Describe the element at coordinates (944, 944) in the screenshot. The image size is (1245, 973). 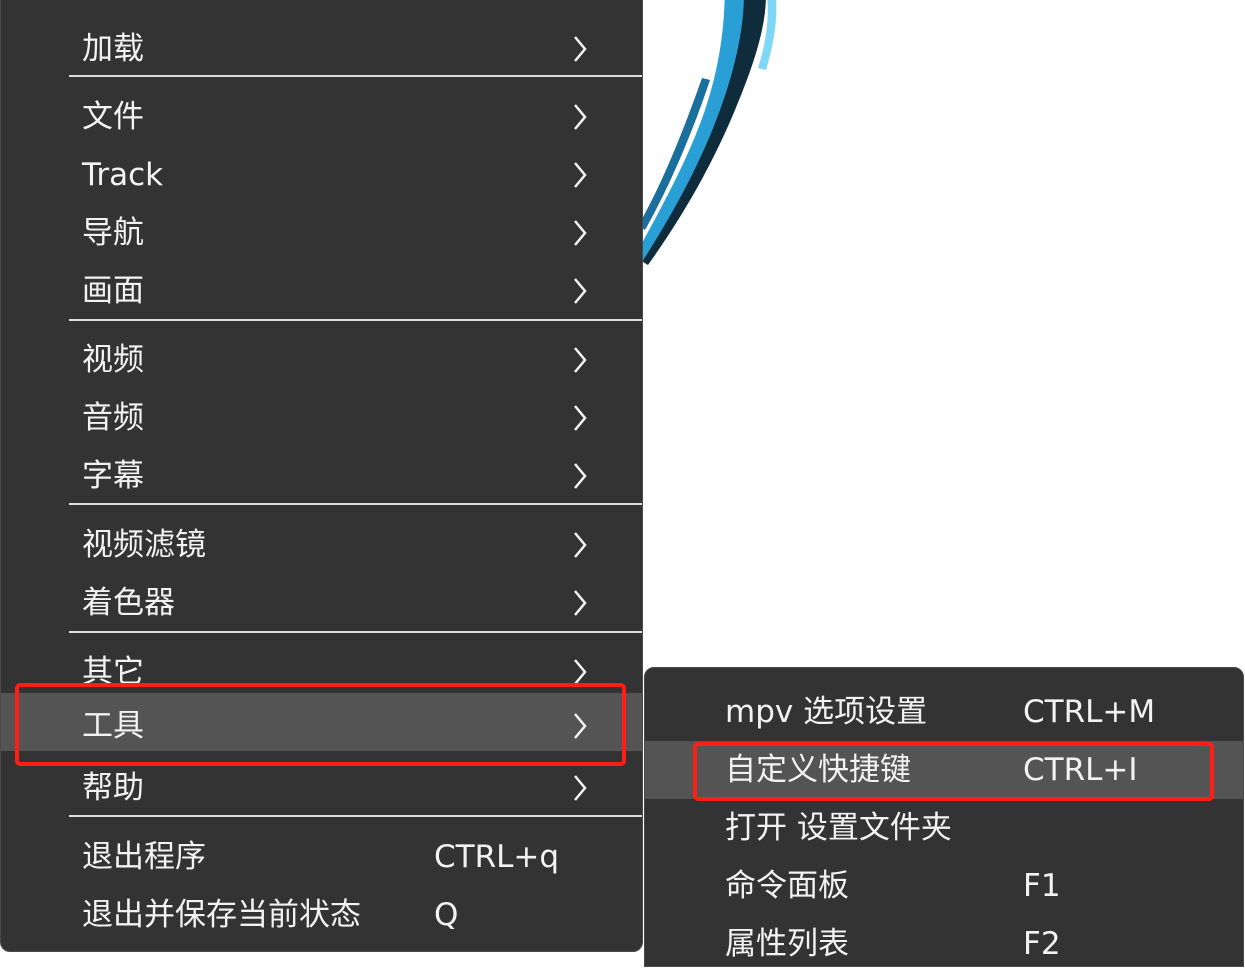
I see `submenu-item-property-list: 属性列表 F2` at that location.